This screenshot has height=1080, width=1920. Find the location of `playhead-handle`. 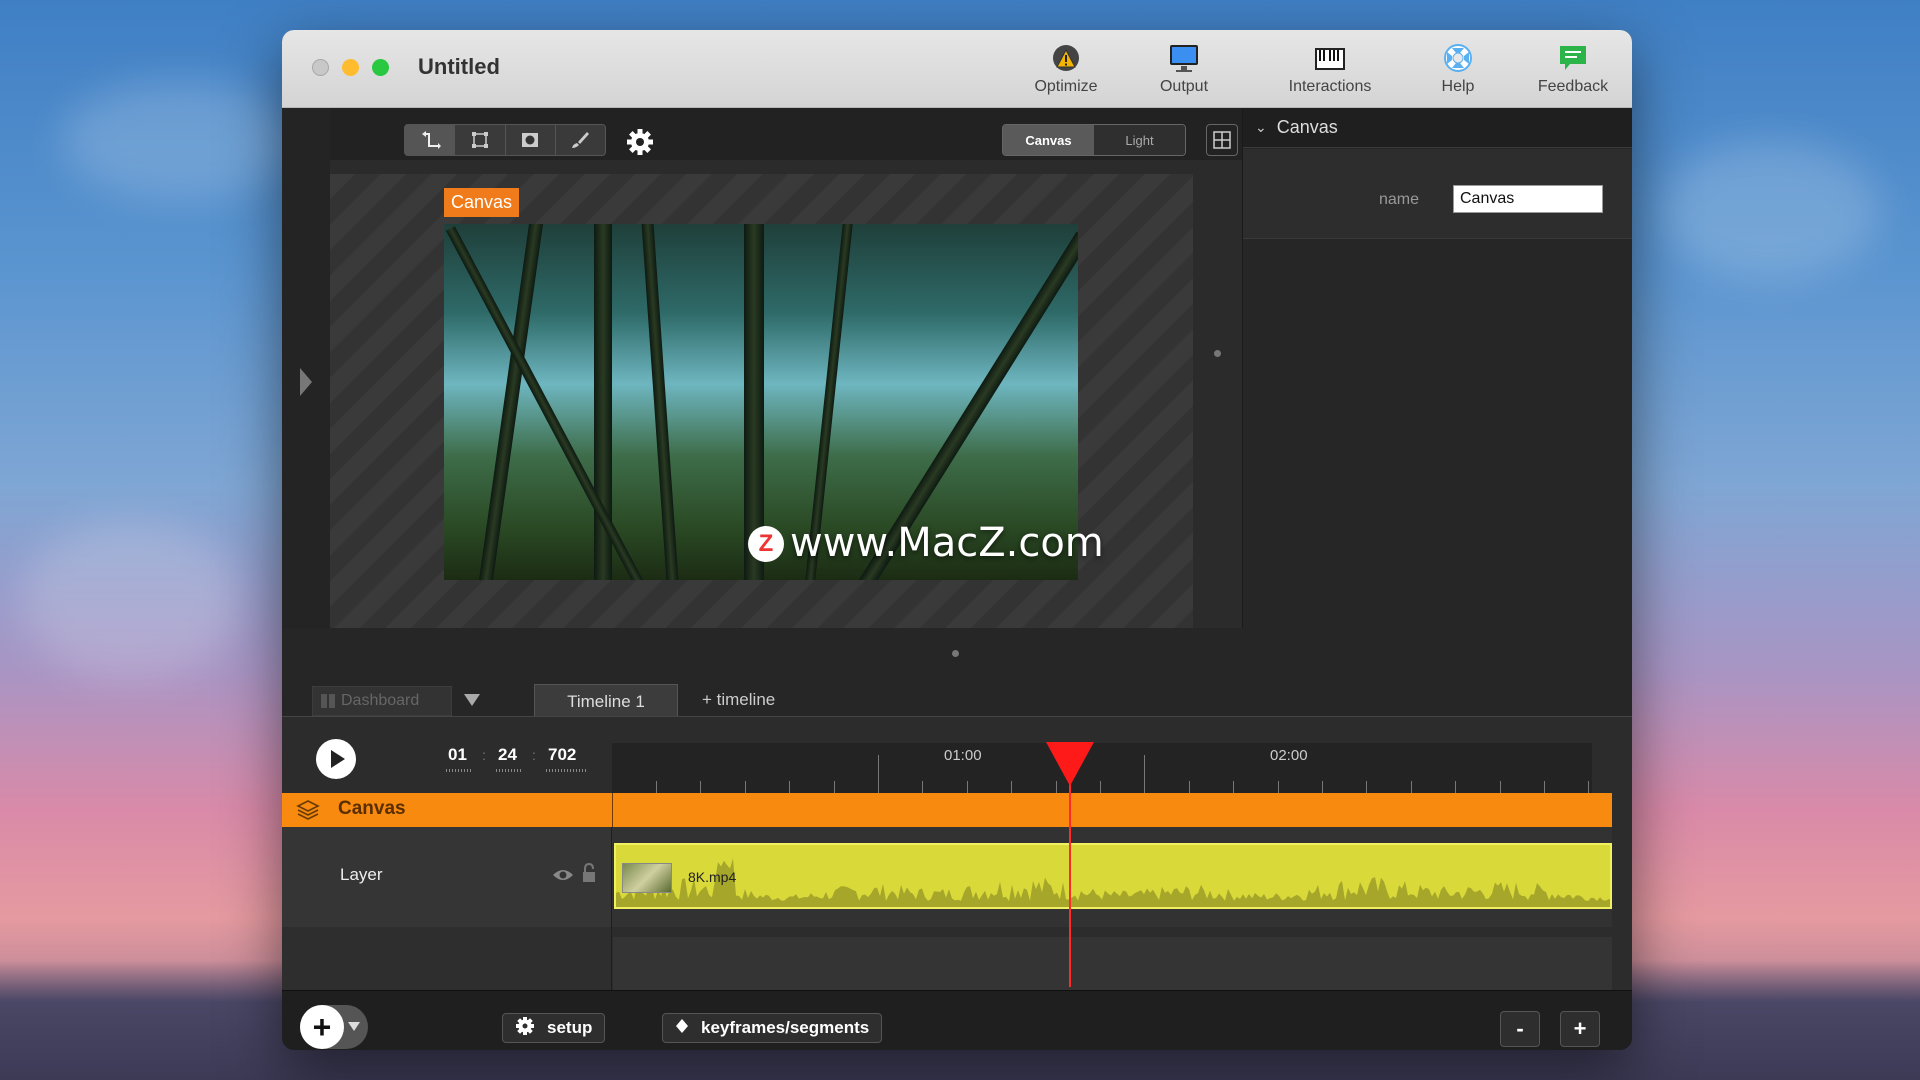

playhead-handle is located at coordinates (1070, 764).